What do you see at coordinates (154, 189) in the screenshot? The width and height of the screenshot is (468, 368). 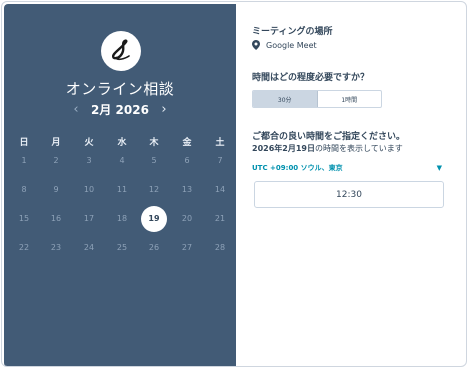 I see `calendar-day: 12` at bounding box center [154, 189].